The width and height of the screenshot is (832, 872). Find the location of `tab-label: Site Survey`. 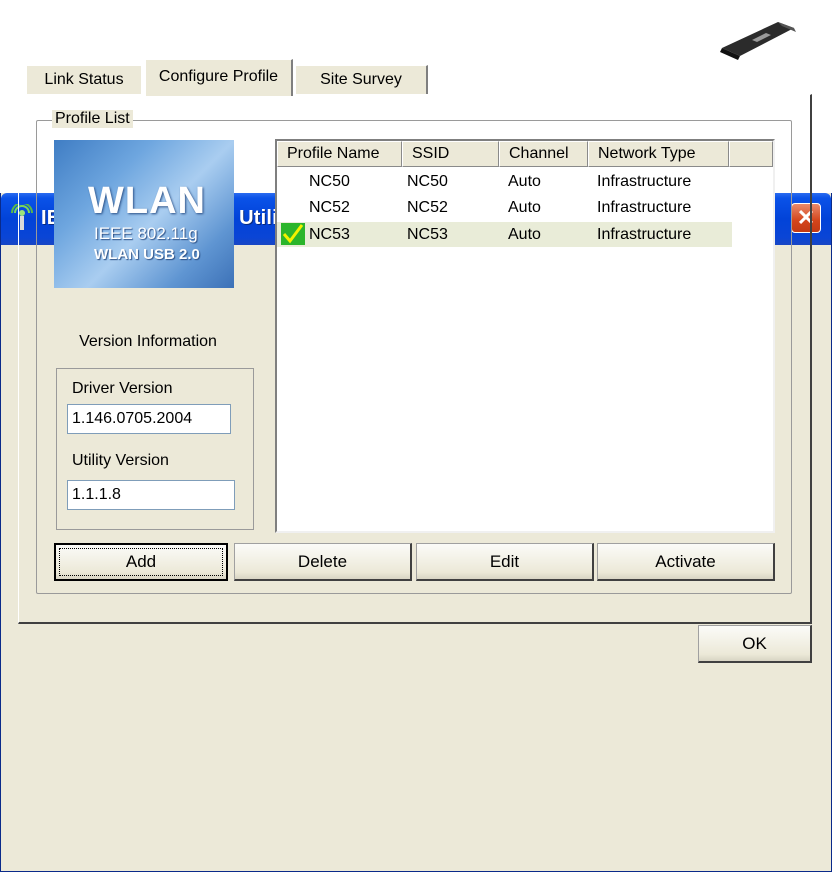

tab-label: Site Survey is located at coordinates (361, 79).